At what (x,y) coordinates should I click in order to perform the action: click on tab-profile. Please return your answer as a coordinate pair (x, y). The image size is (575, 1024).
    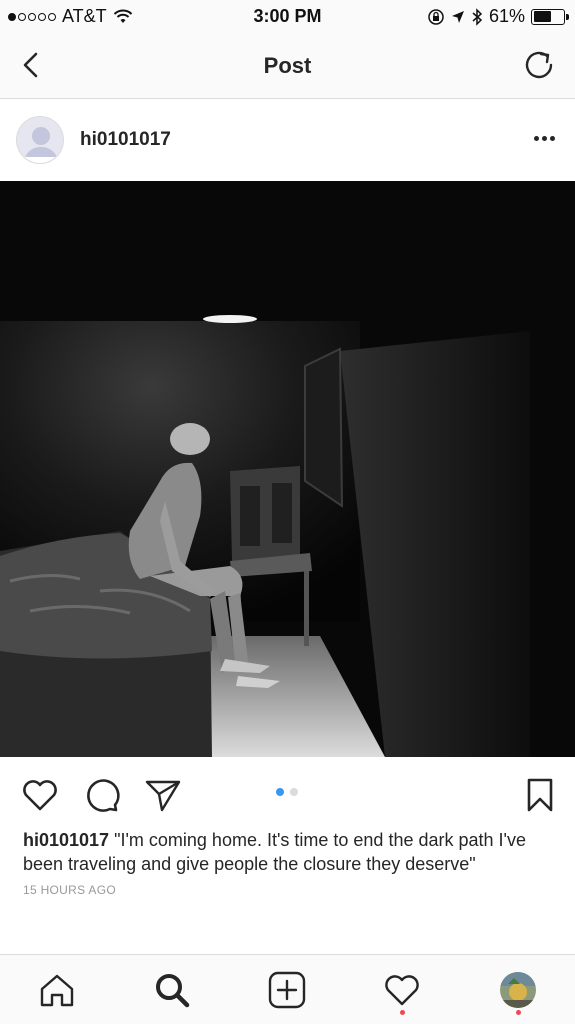
    Looking at the image, I should click on (518, 992).